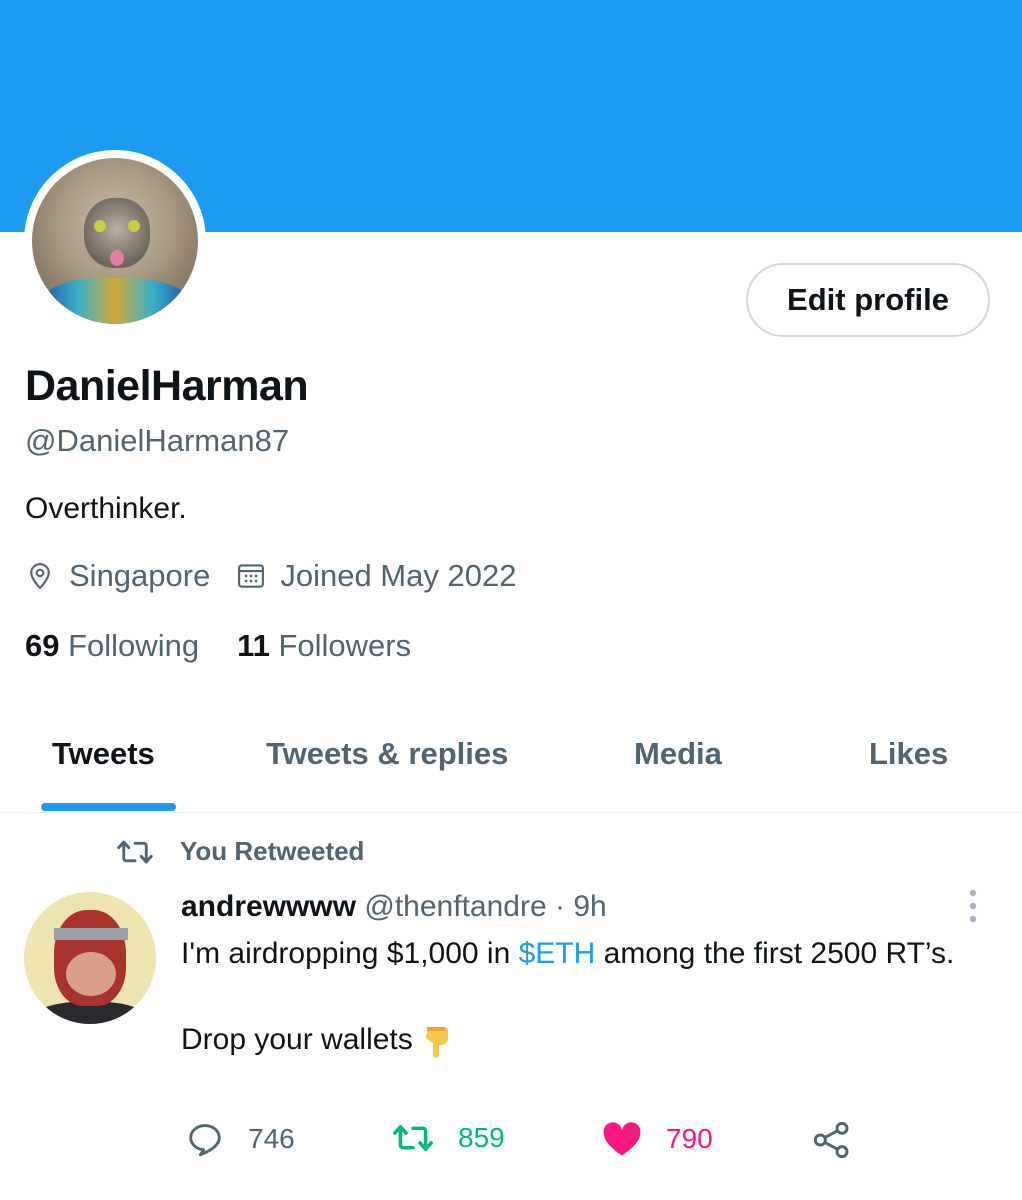 Image resolution: width=1022 pixels, height=1200 pixels. What do you see at coordinates (622, 1139) in the screenshot?
I see `like-icon` at bounding box center [622, 1139].